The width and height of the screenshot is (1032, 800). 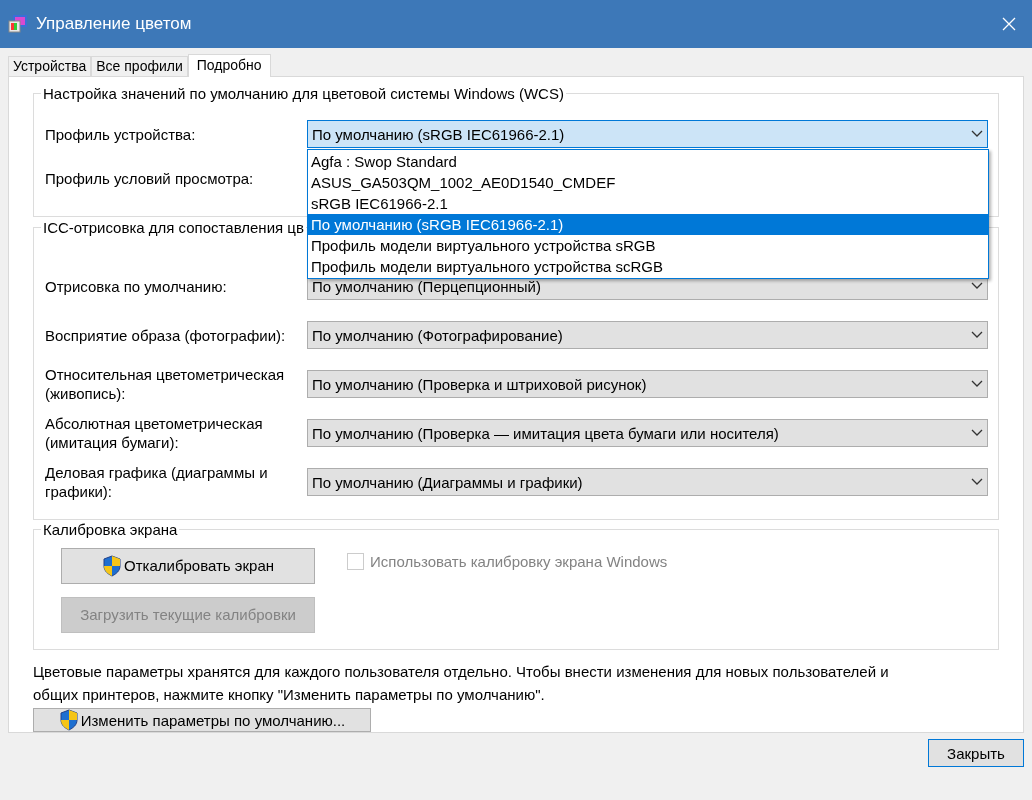 What do you see at coordinates (150, 178) in the screenshot?
I see `field-label: Профиль условий просмотра:` at bounding box center [150, 178].